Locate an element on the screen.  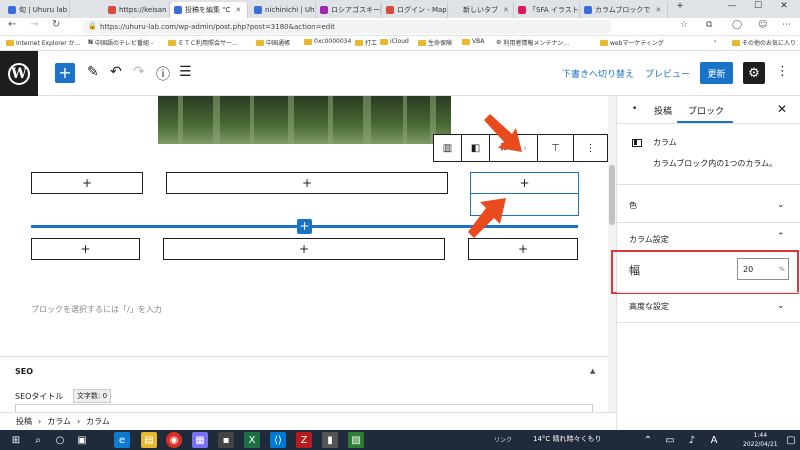
language-icon: A is located at coordinates (714, 440).